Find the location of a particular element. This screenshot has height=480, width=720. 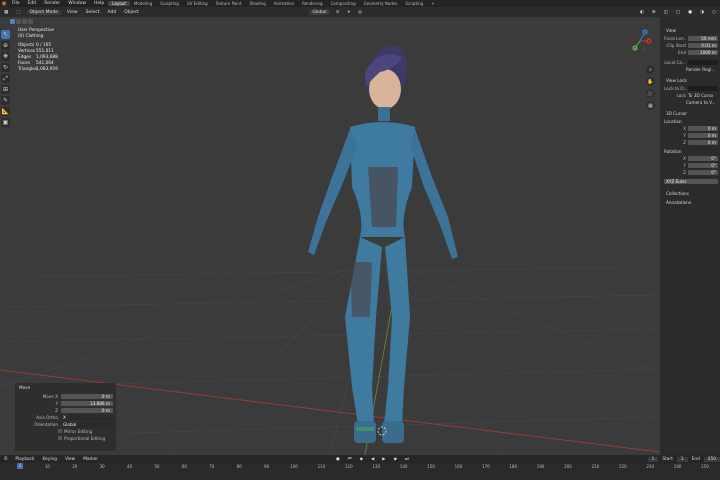

tab-animation: Animation is located at coordinates (284, 3).